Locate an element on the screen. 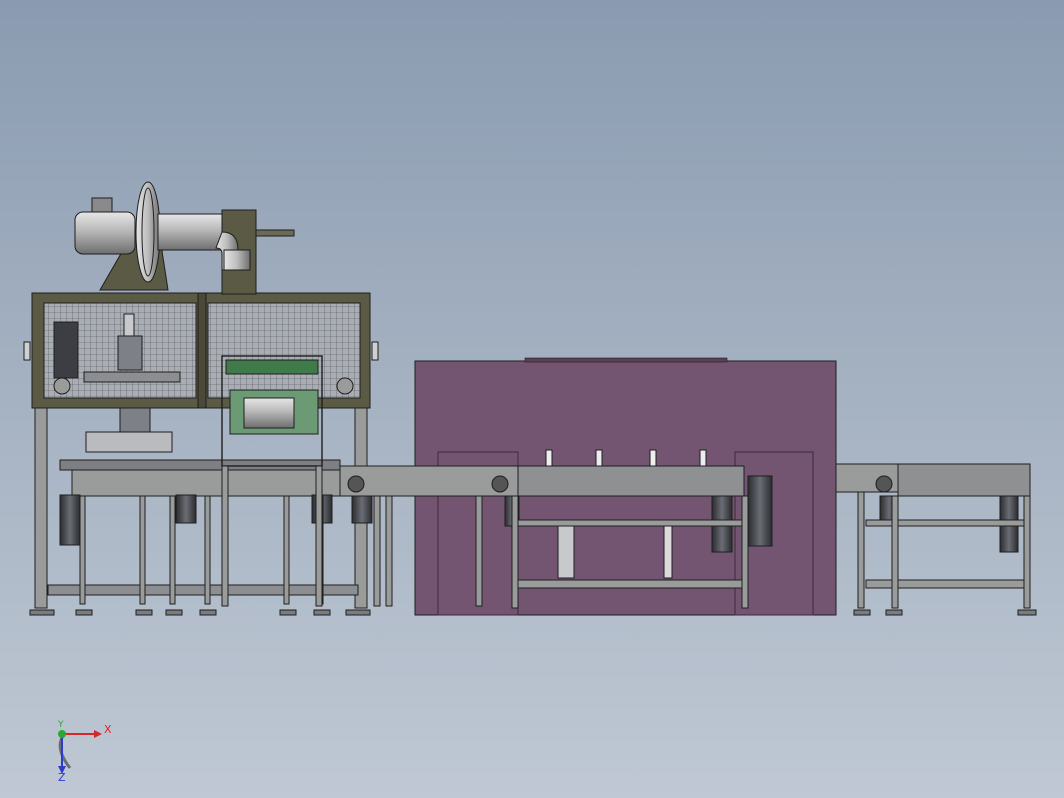  y-axis-dot is located at coordinates (62, 734).